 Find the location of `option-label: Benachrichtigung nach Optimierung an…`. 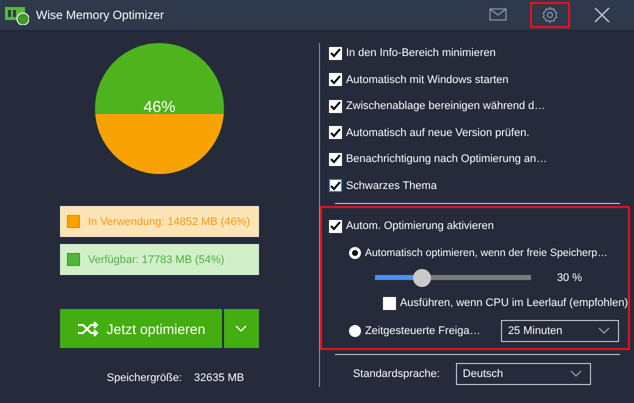

option-label: Benachrichtigung nach Optimierung an… is located at coordinates (447, 159).